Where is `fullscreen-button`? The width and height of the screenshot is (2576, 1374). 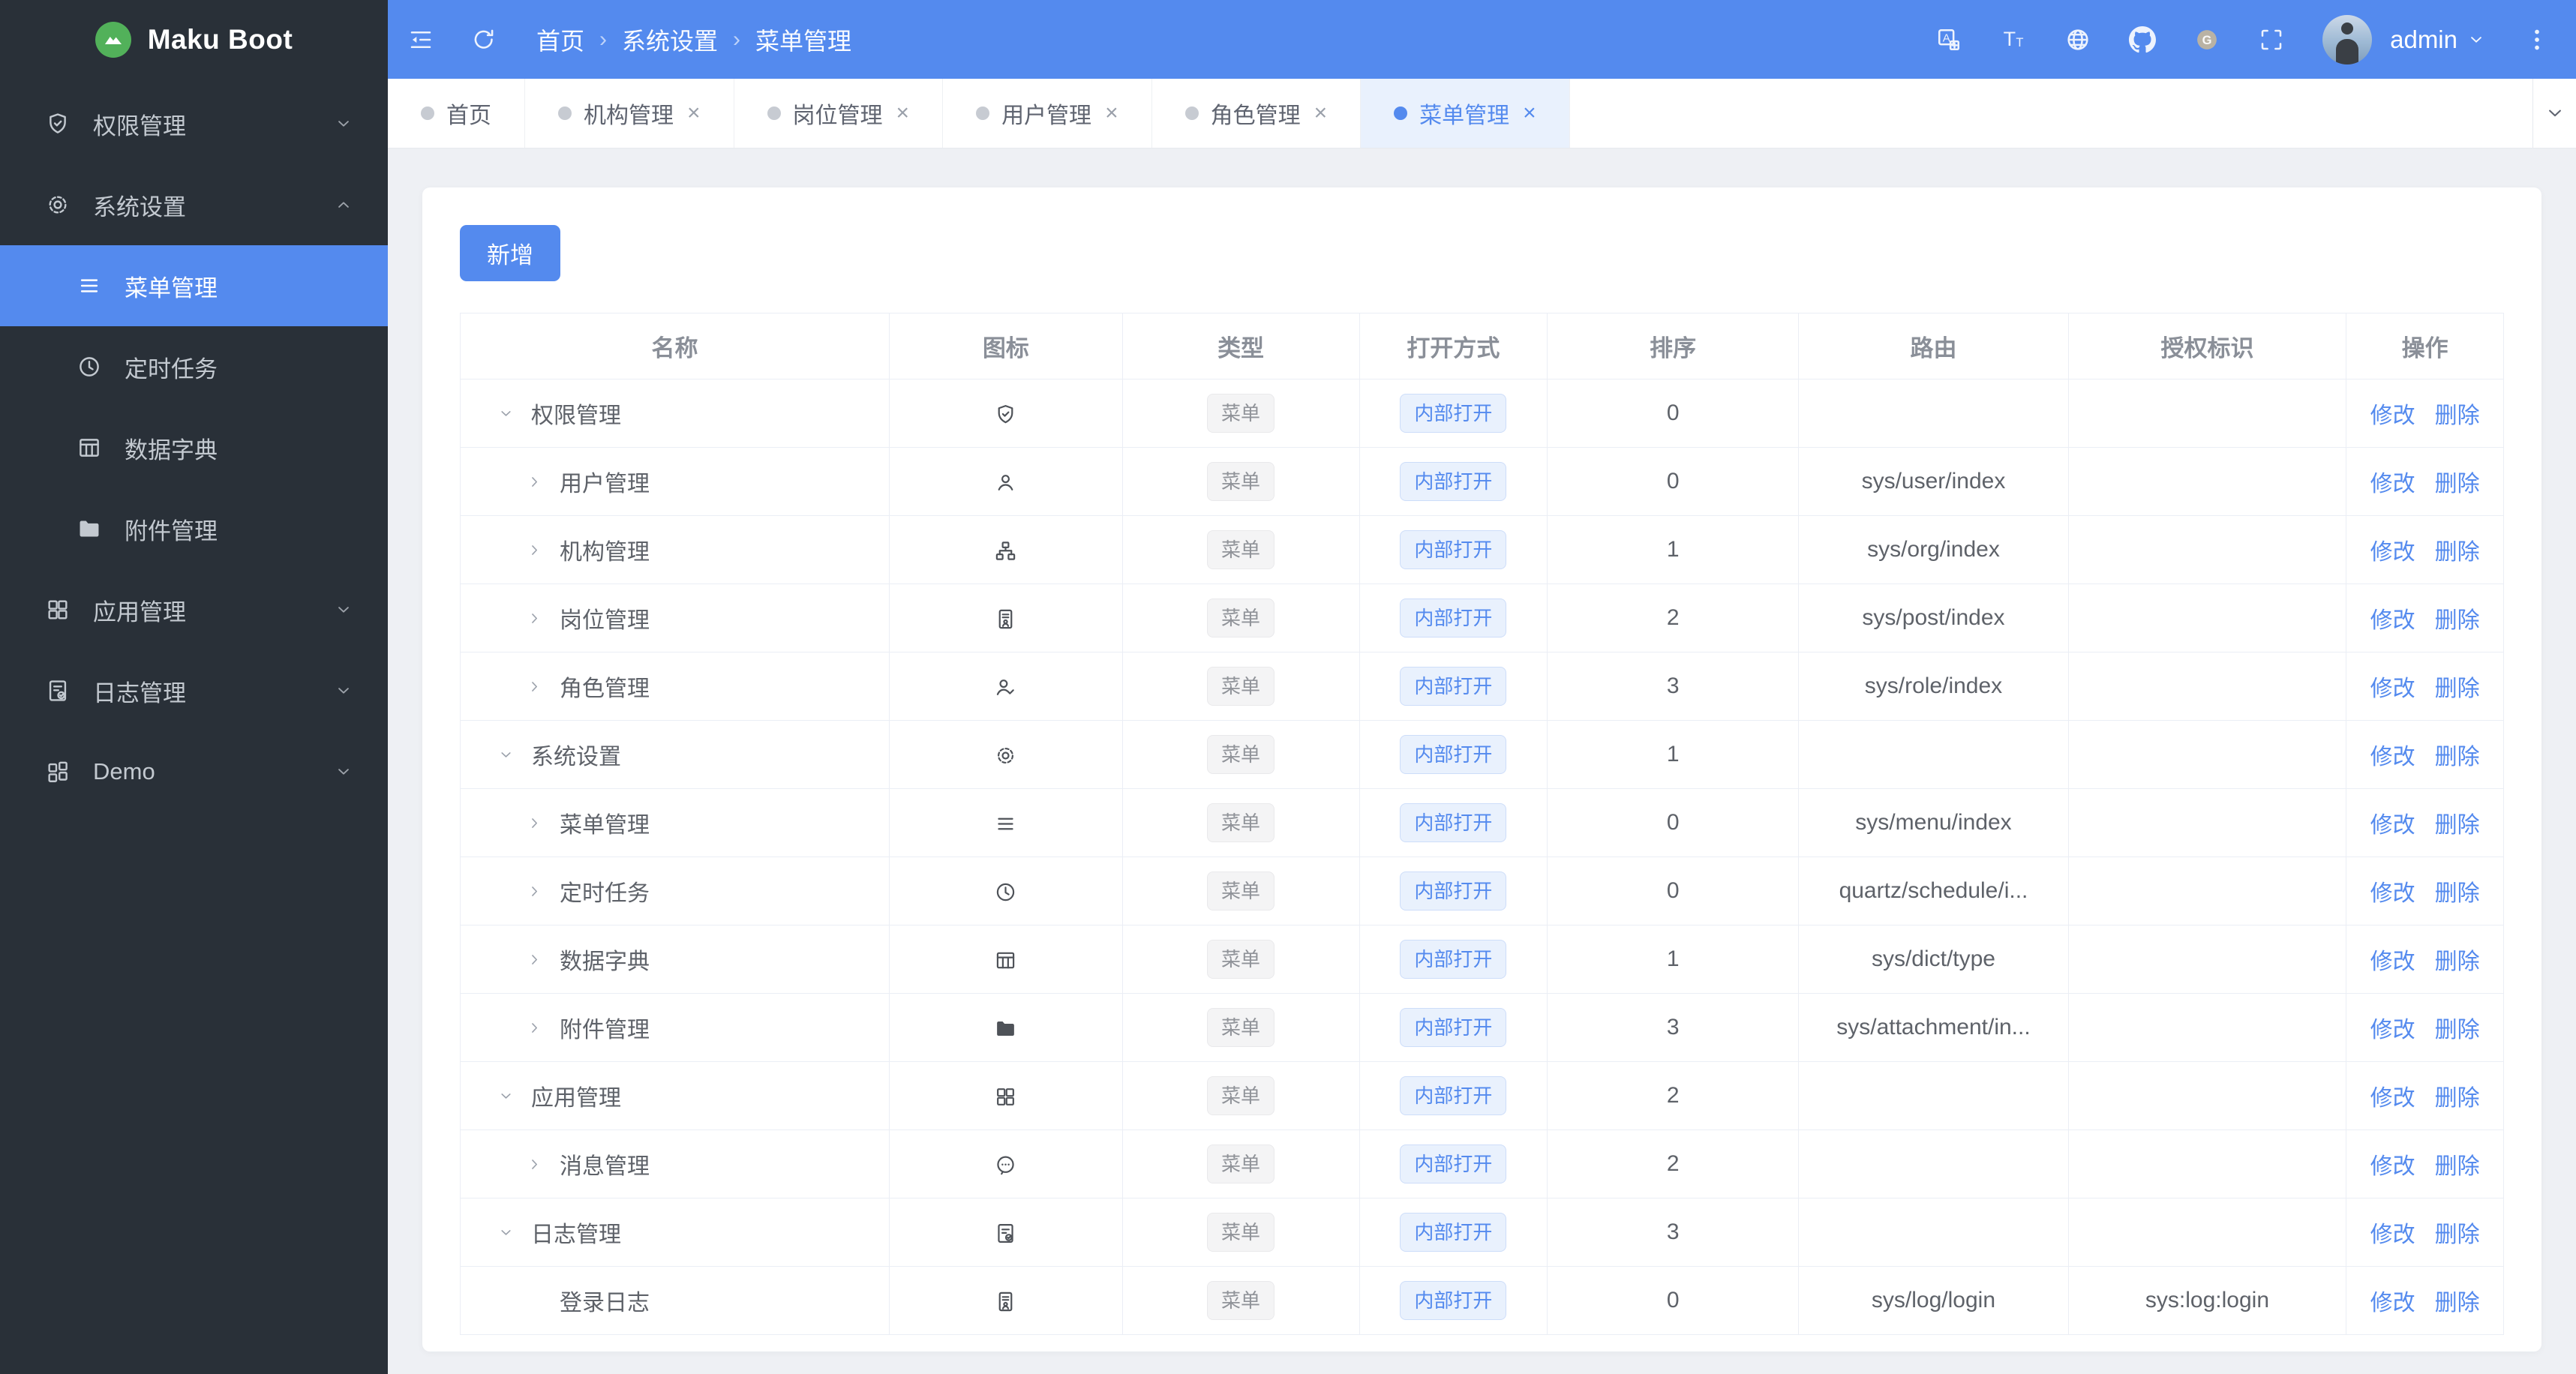
fullscreen-button is located at coordinates (2271, 39).